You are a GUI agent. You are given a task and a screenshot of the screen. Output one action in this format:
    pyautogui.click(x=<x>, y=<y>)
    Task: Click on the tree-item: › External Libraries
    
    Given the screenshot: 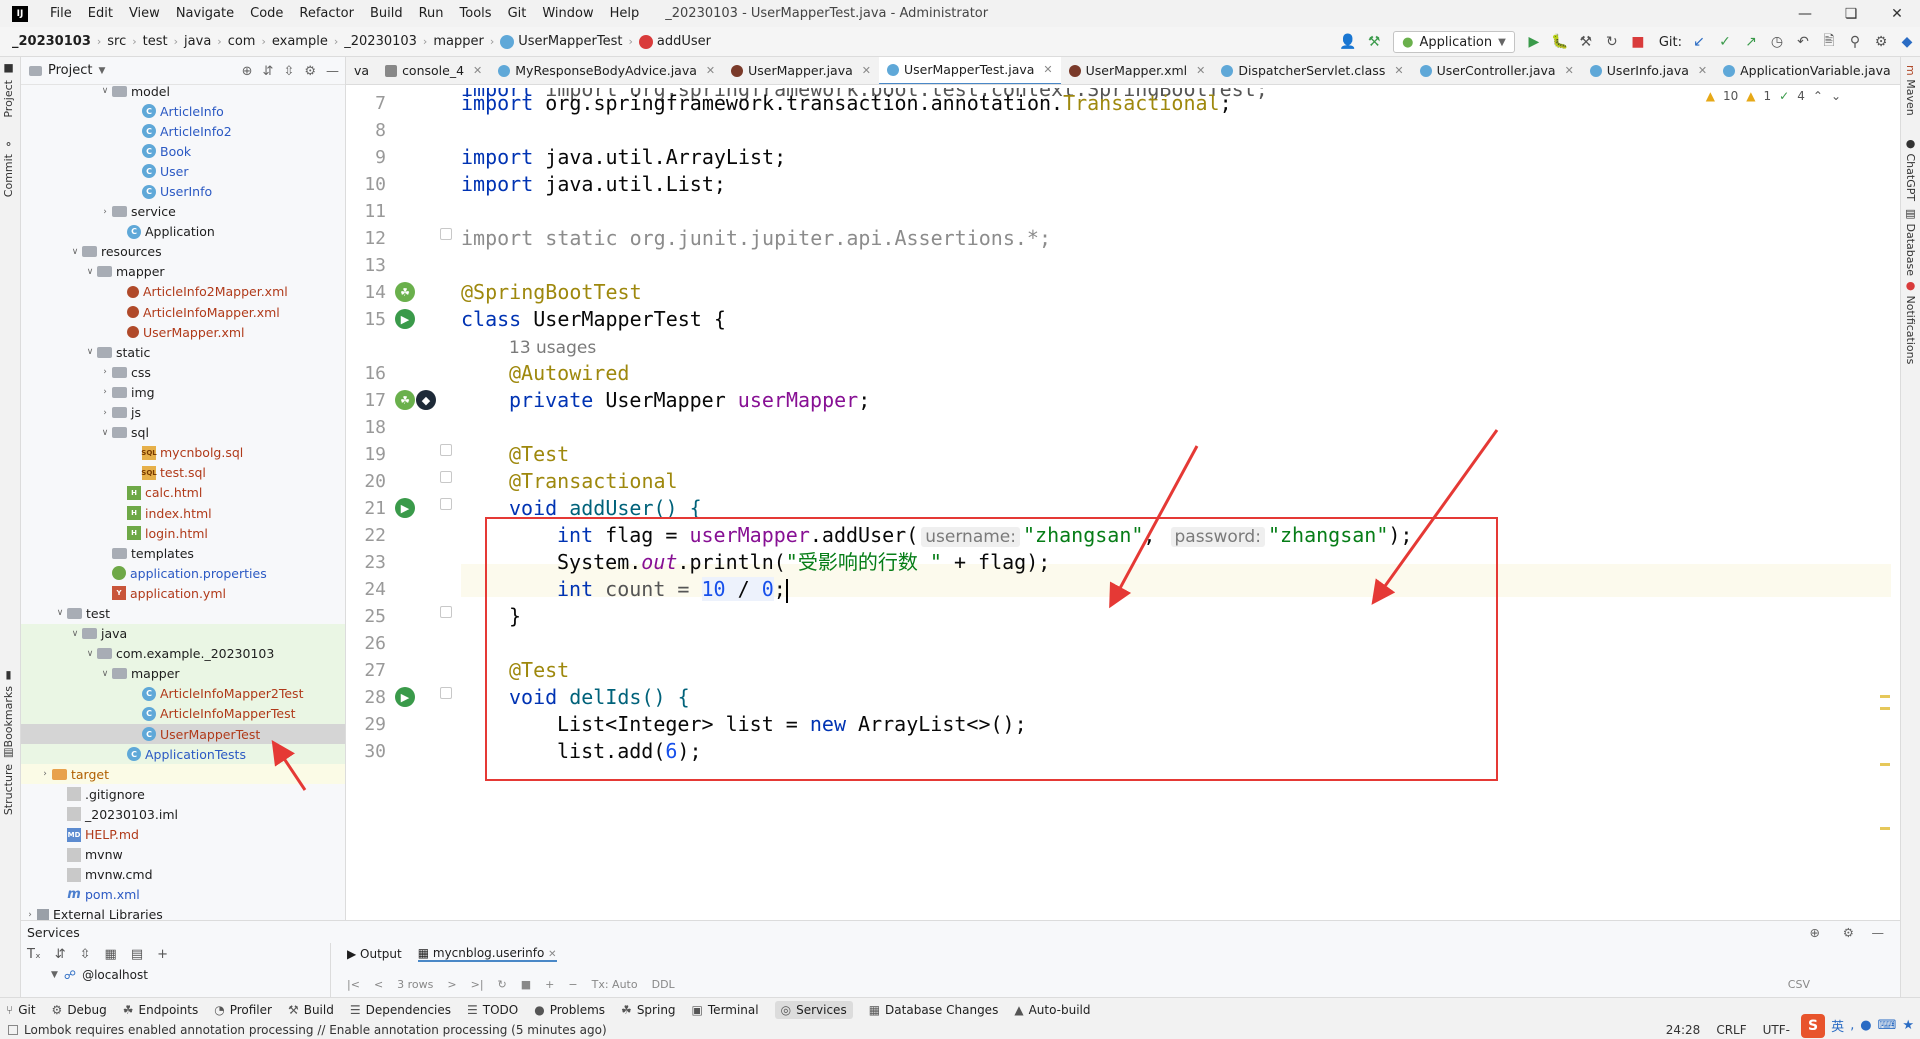 What is the action you would take?
    pyautogui.click(x=183, y=912)
    